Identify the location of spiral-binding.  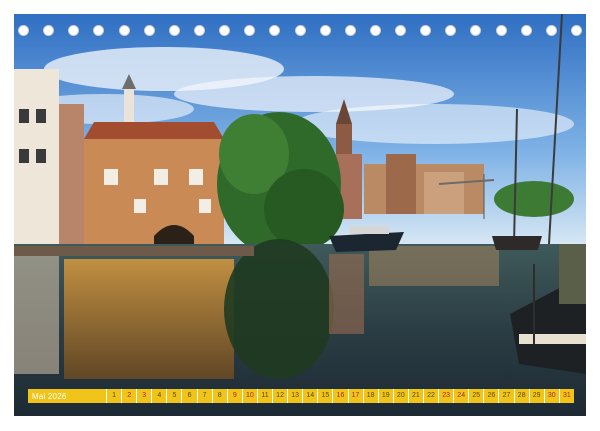
(300, 31).